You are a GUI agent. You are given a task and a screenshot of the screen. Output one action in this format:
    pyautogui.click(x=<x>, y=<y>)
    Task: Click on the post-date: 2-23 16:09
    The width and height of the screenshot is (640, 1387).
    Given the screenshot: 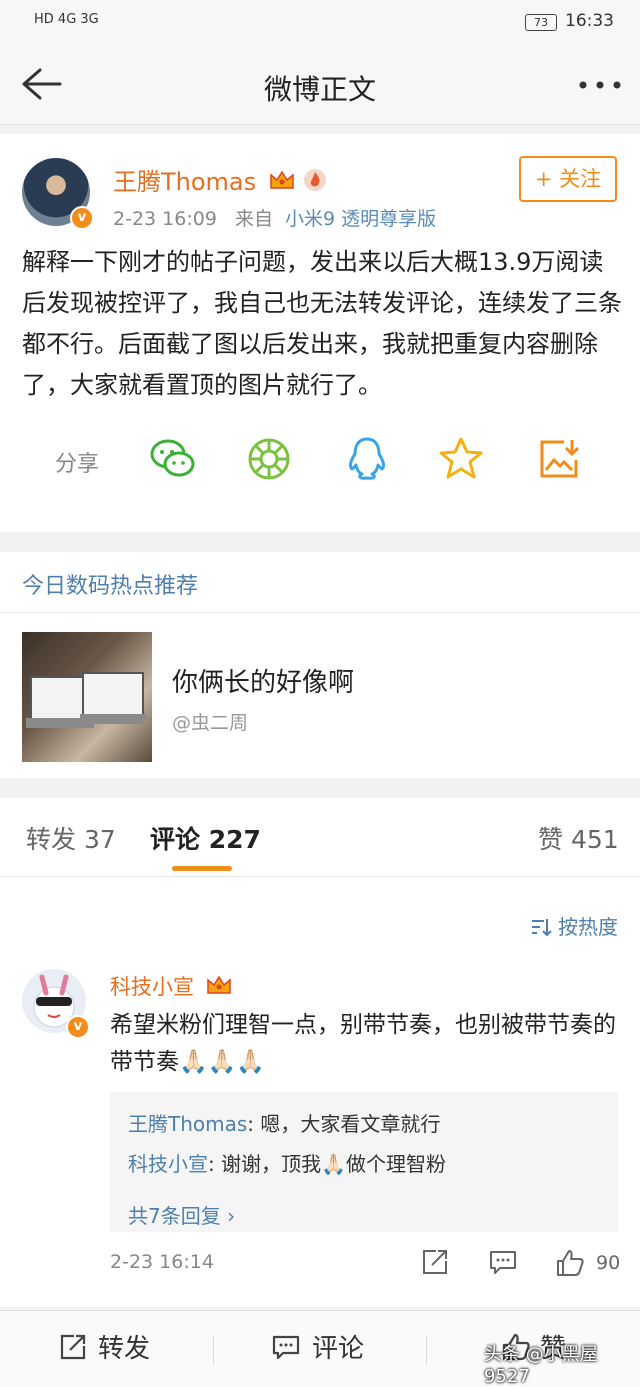 What is the action you would take?
    pyautogui.click(x=165, y=219)
    